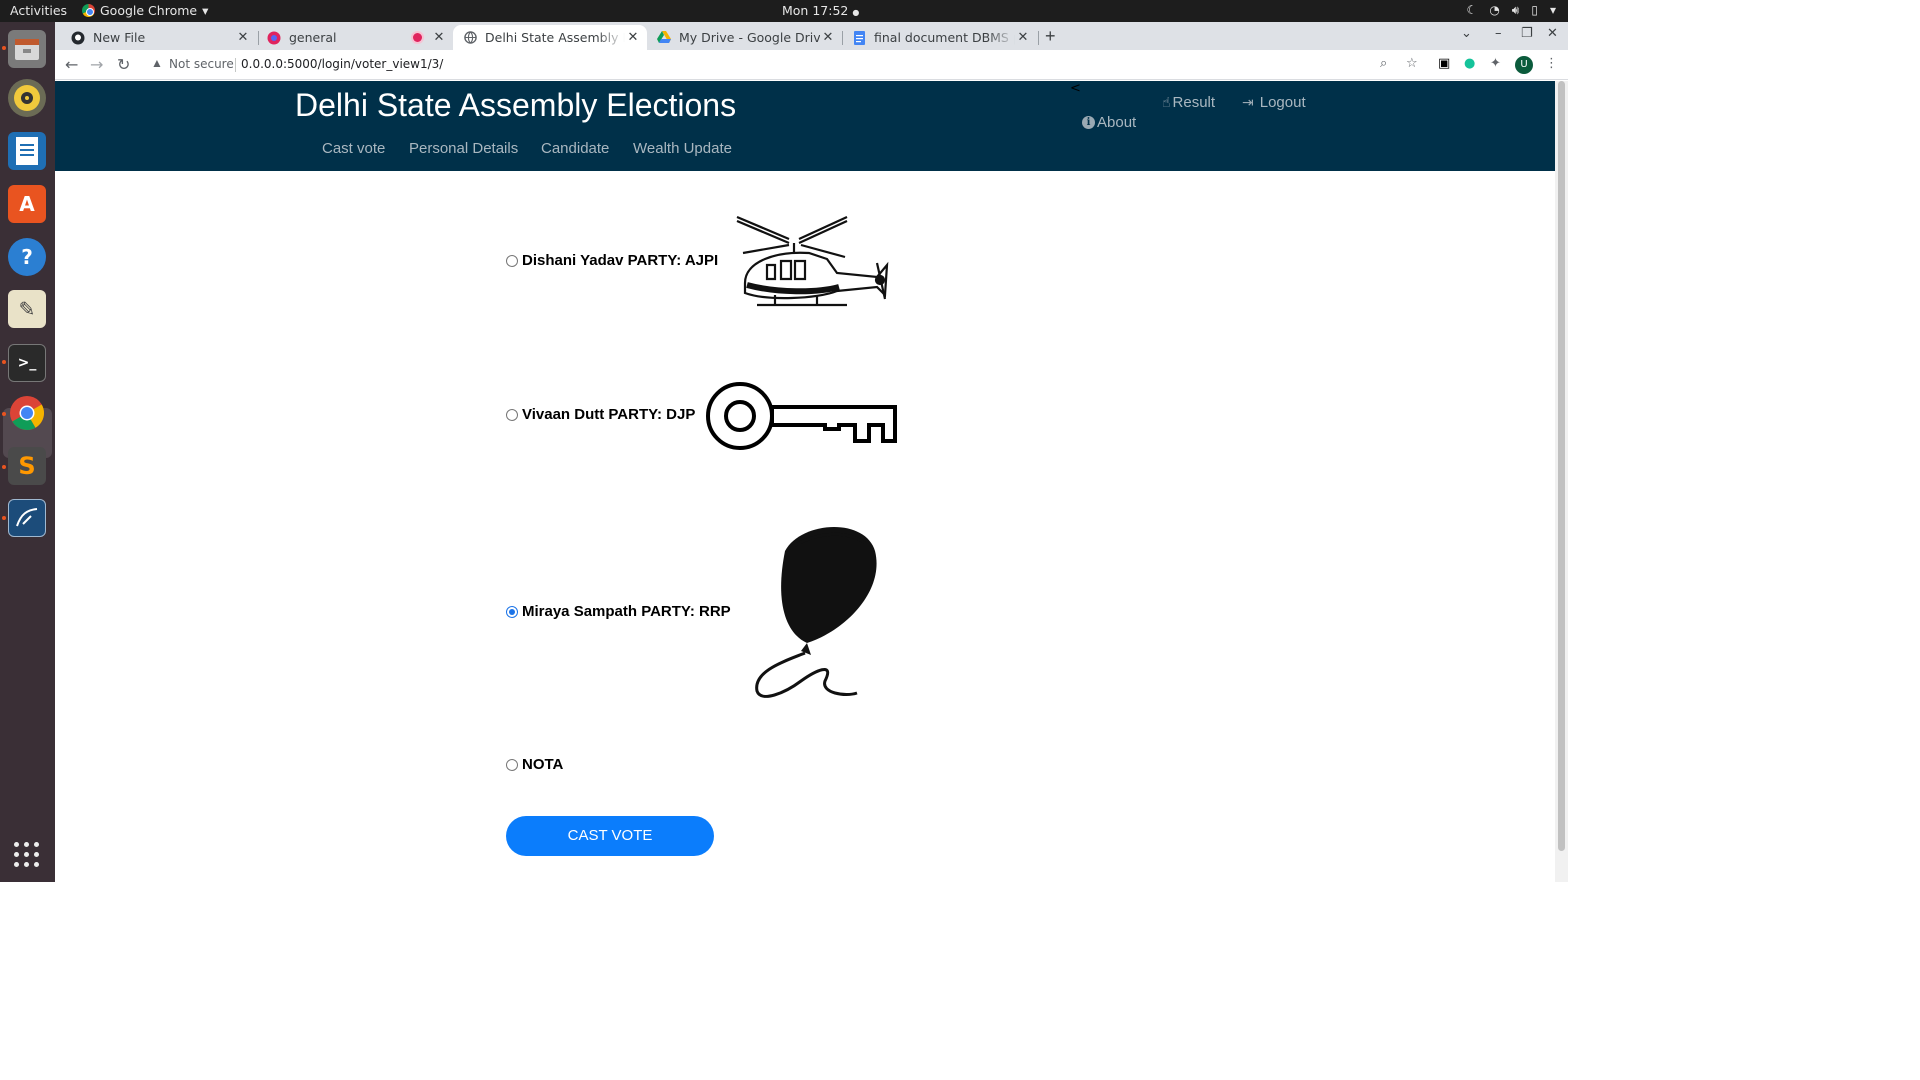 Image resolution: width=1920 pixels, height=1080 pixels. I want to click on tab-search-icon: ⌄, so click(1466, 33).